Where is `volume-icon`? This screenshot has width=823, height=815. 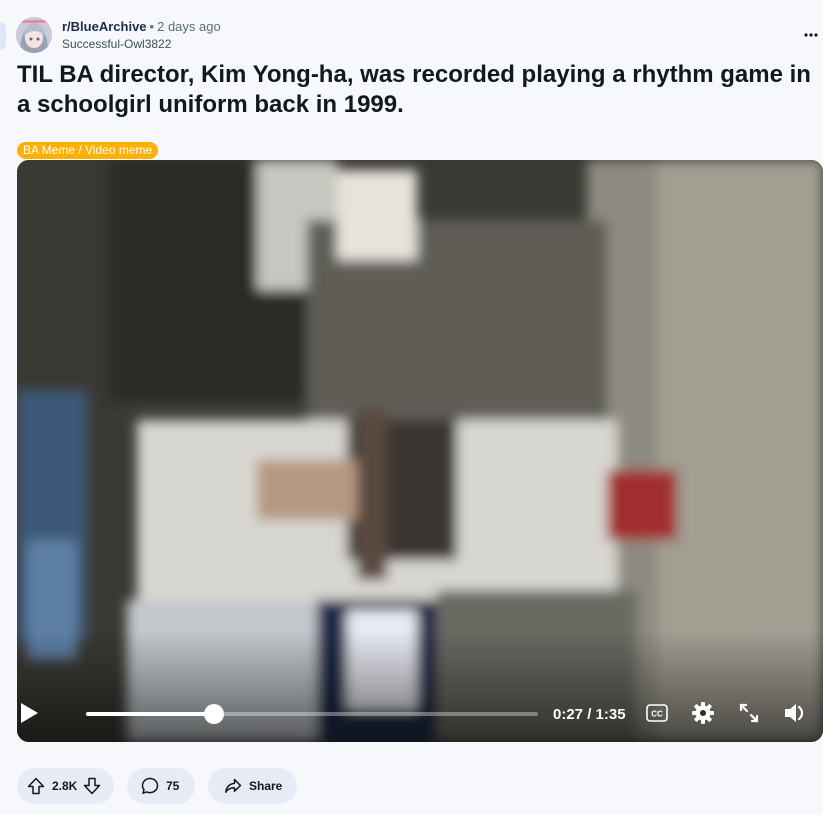 volume-icon is located at coordinates (794, 713).